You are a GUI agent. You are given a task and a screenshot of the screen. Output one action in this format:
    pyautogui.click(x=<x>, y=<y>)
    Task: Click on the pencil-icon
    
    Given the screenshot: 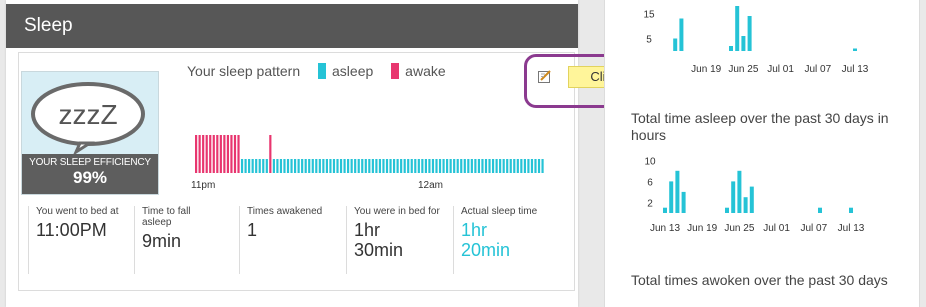 What is the action you would take?
    pyautogui.click(x=545, y=76)
    